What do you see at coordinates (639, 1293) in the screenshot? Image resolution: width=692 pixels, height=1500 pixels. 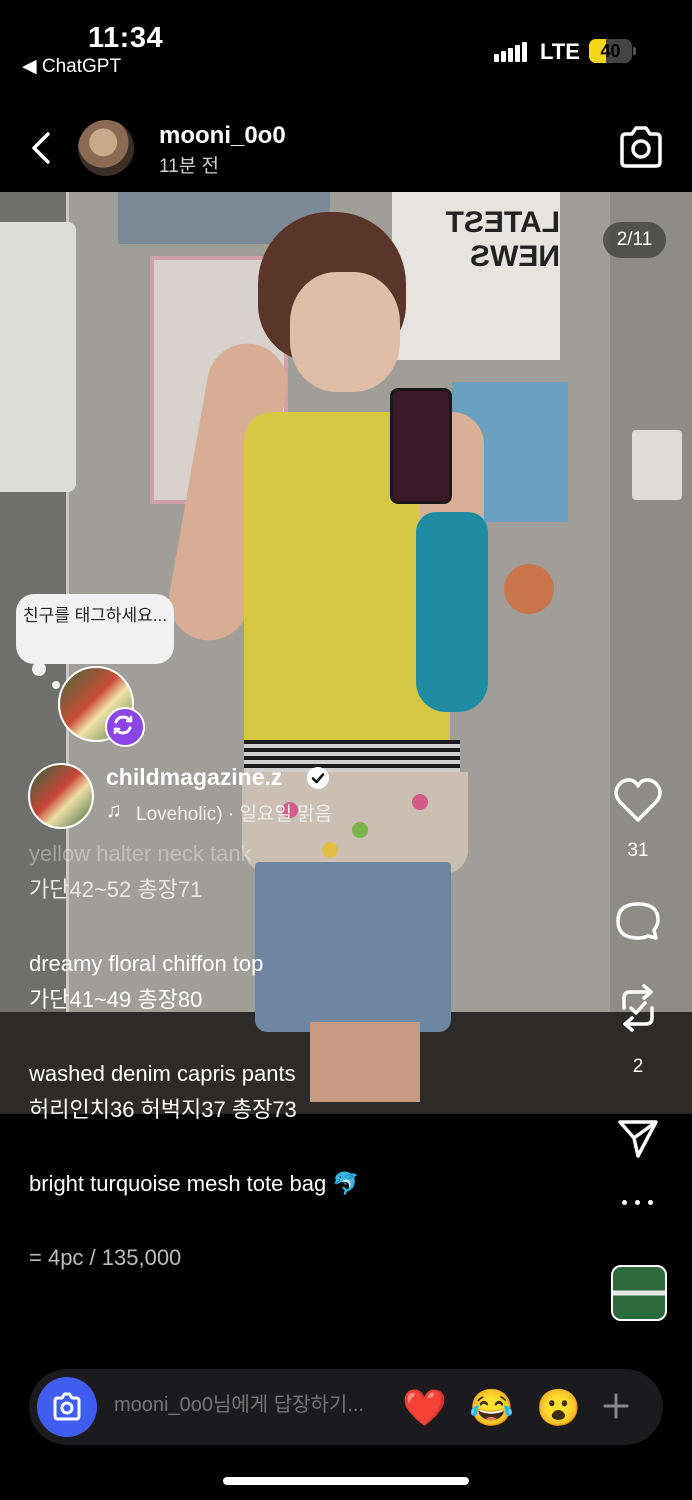 I see `linked-post-thumbnail` at bounding box center [639, 1293].